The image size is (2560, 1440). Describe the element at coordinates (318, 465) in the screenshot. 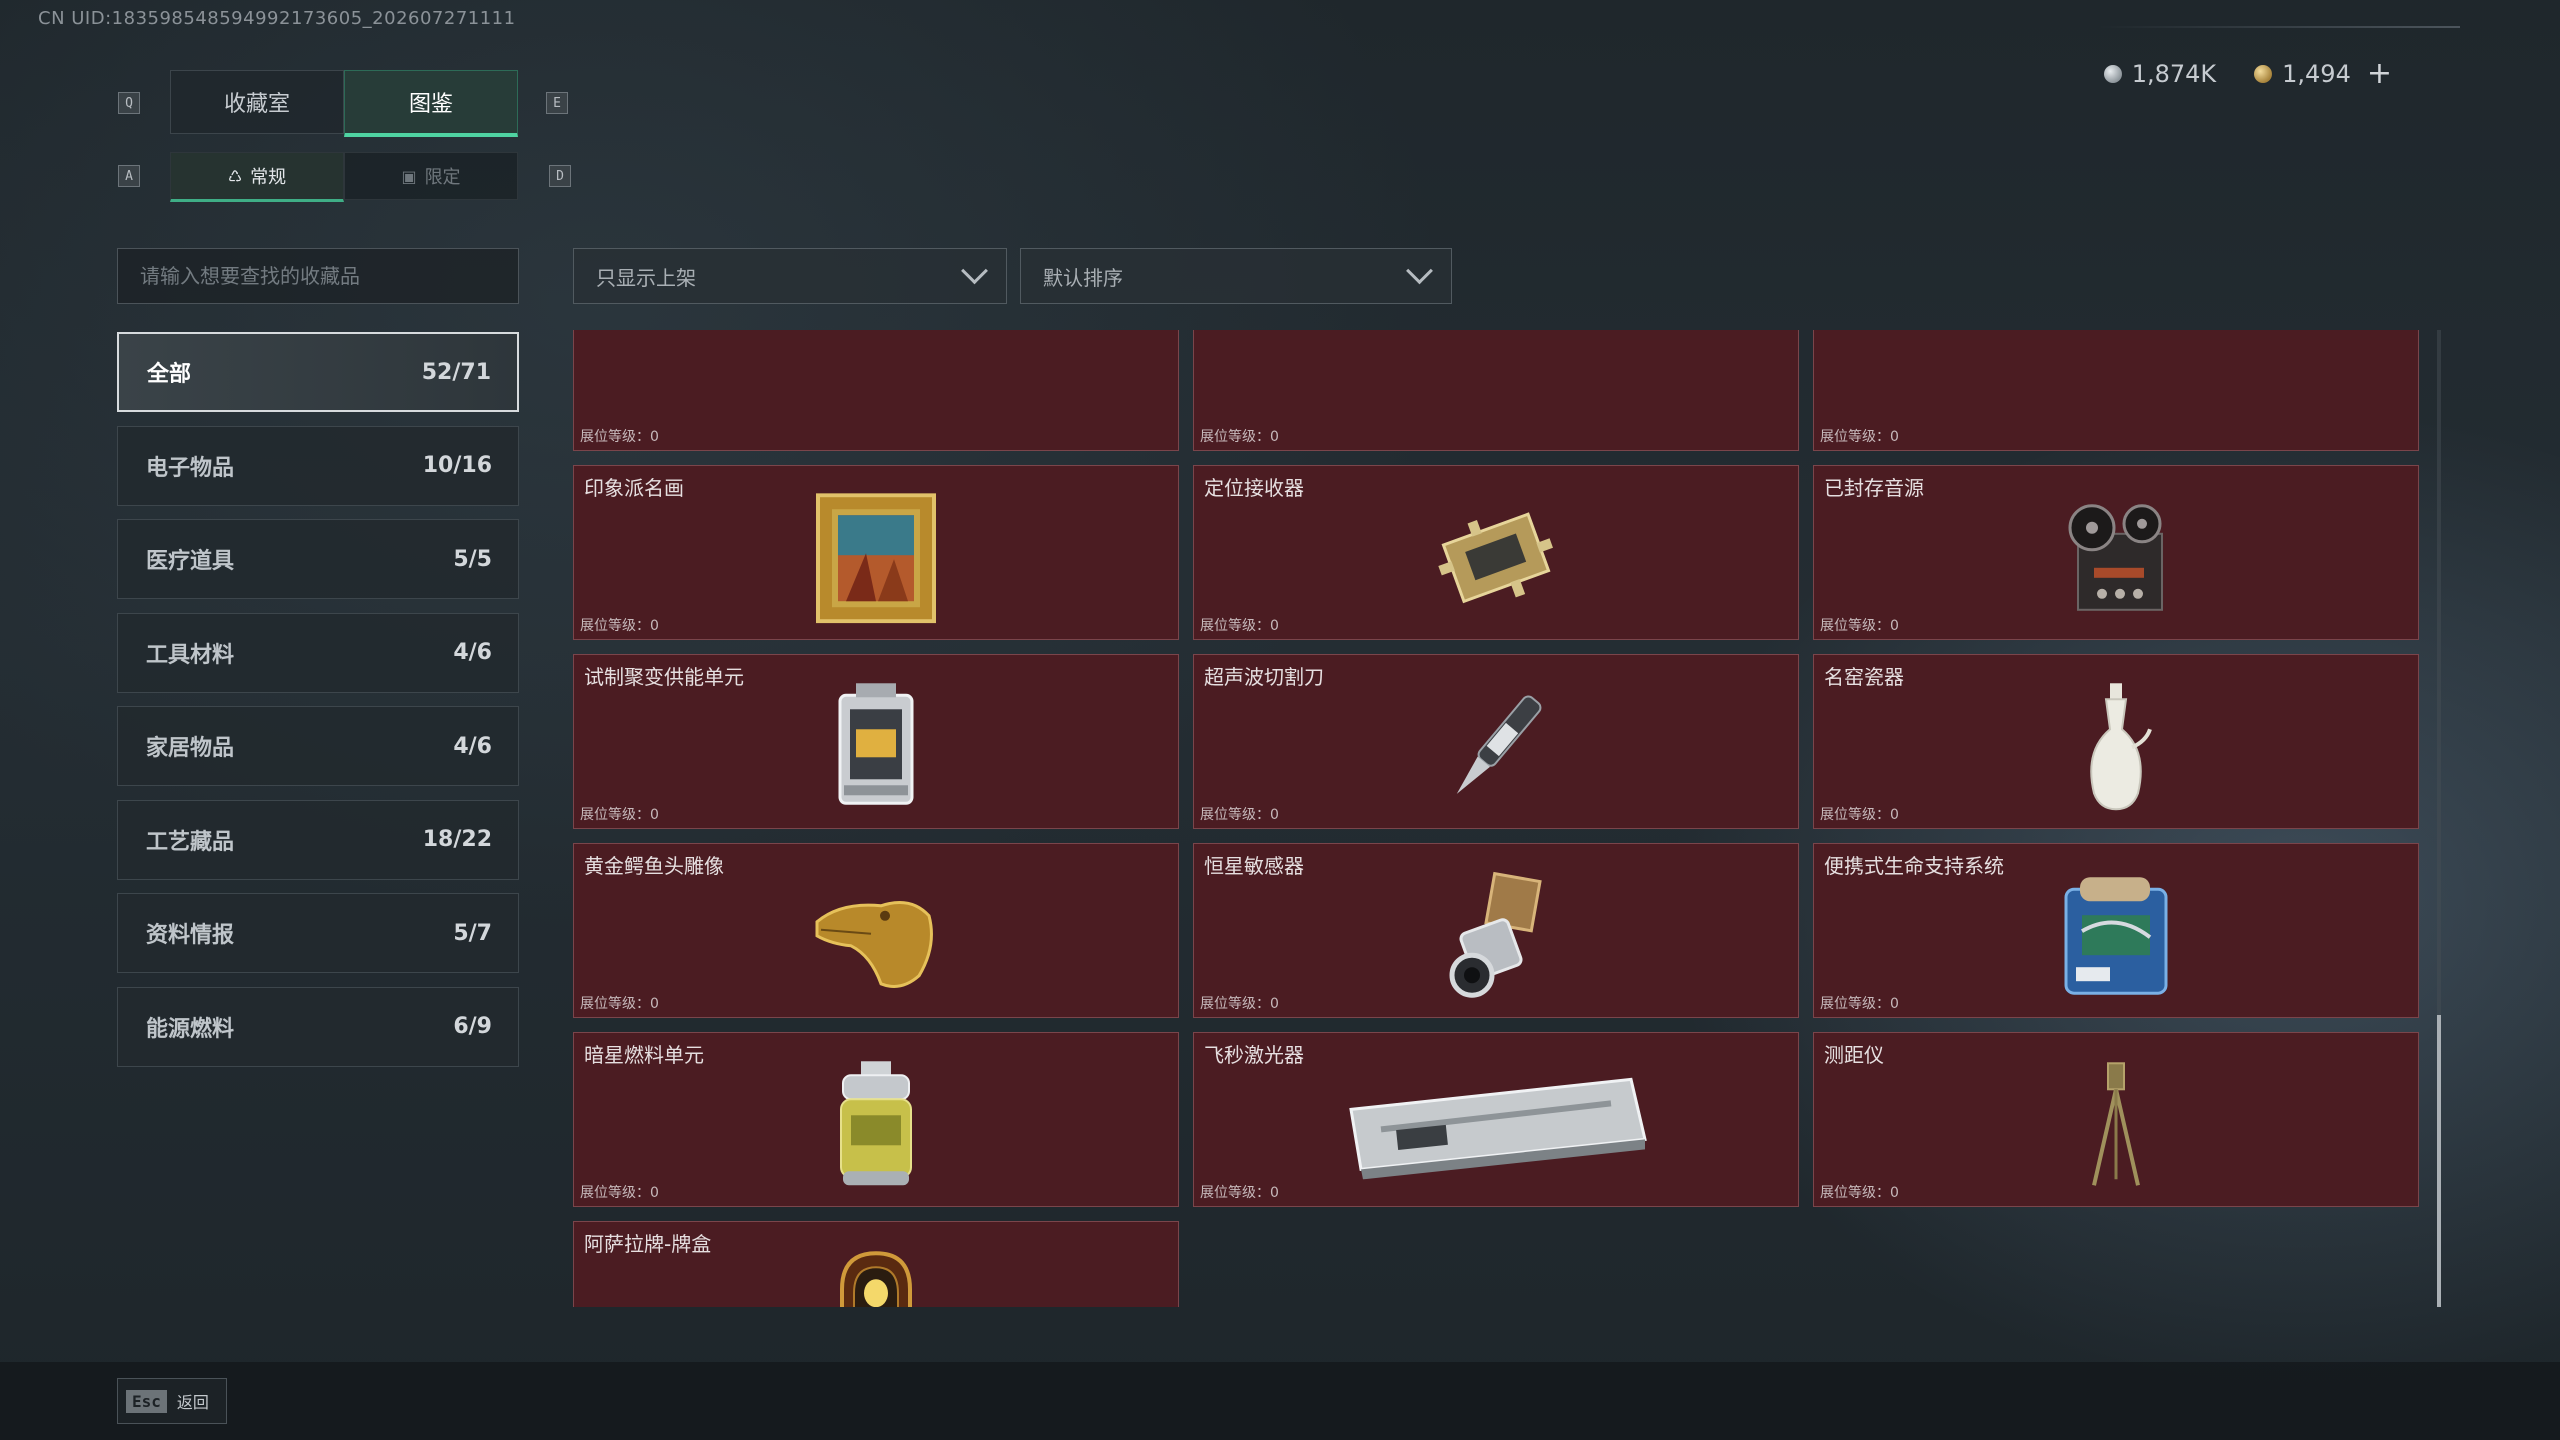

I see `category-electronics: 电子物品 10/16` at that location.